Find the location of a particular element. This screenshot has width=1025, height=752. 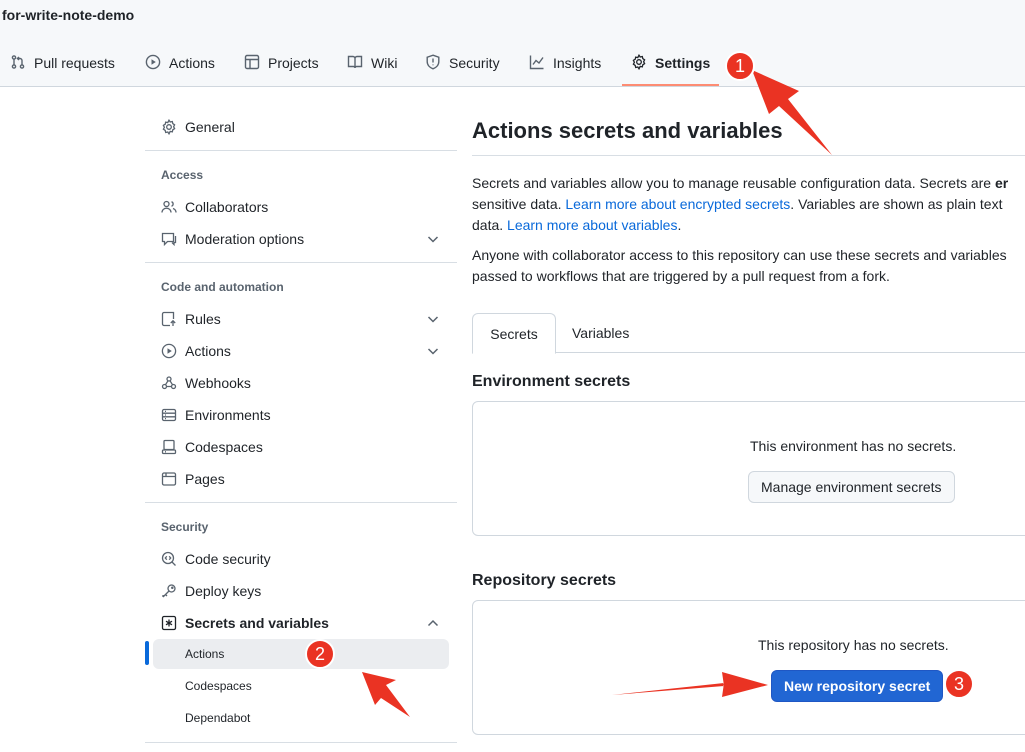

manage-environment-secrets-button: Manage environment secrets is located at coordinates (851, 487).